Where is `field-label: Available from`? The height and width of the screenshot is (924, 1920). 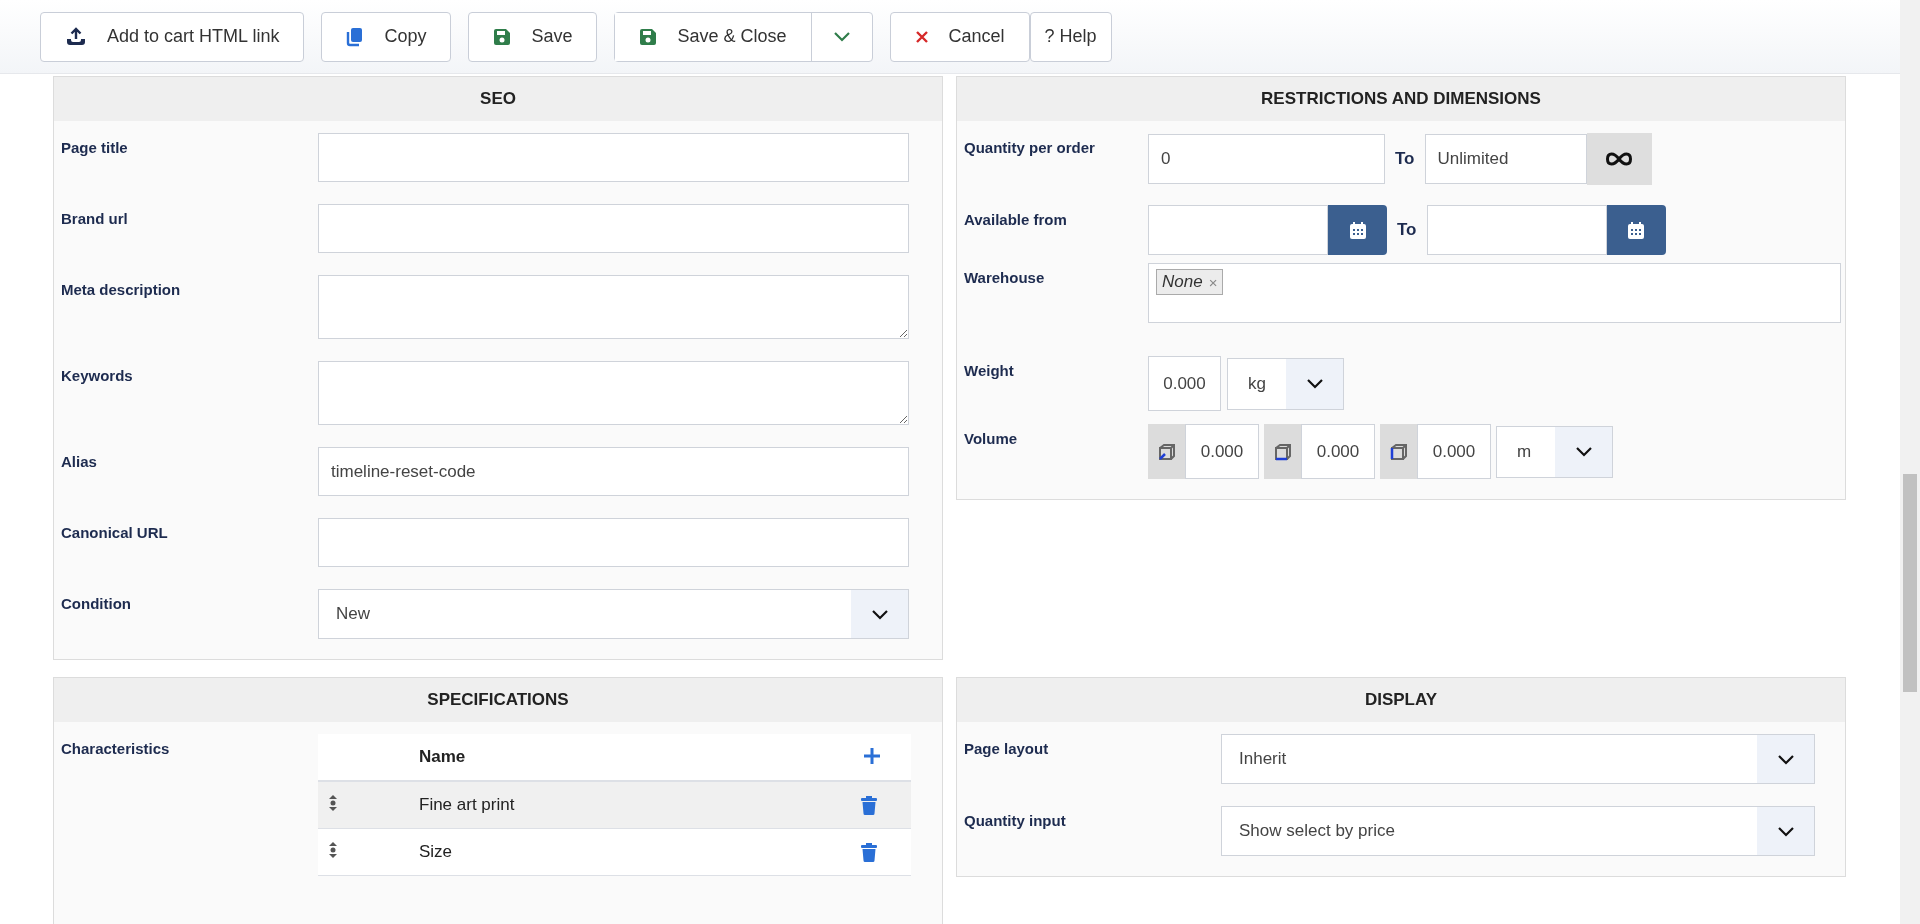 field-label: Available from is located at coordinates (1016, 219).